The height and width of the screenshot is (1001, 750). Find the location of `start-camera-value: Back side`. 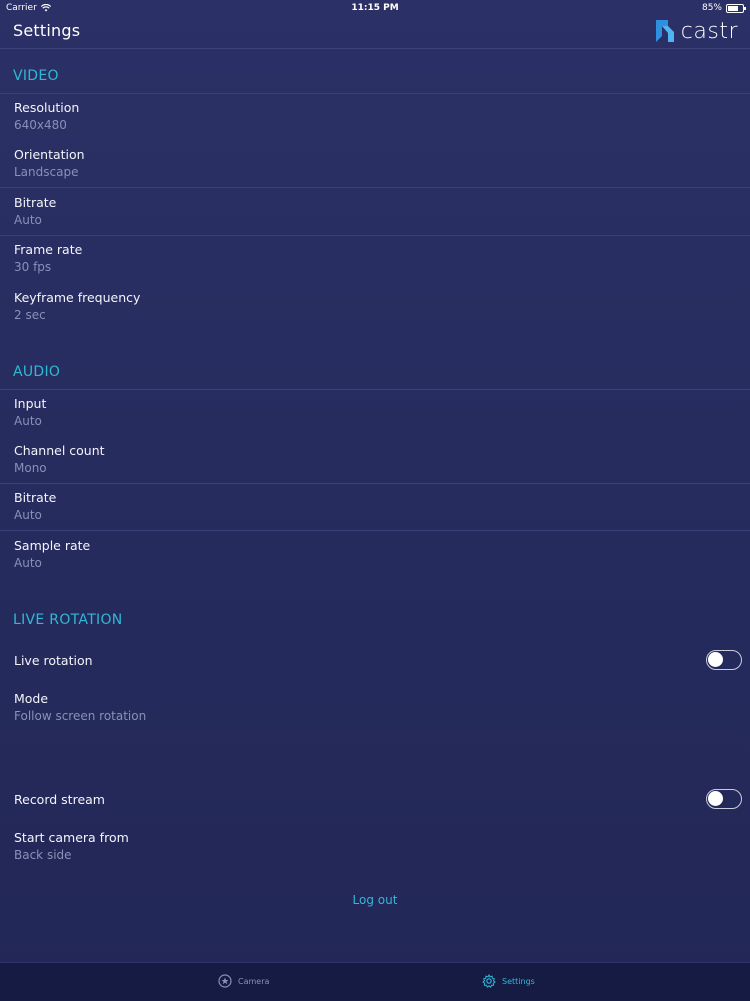

start-camera-value: Back side is located at coordinates (43, 855).